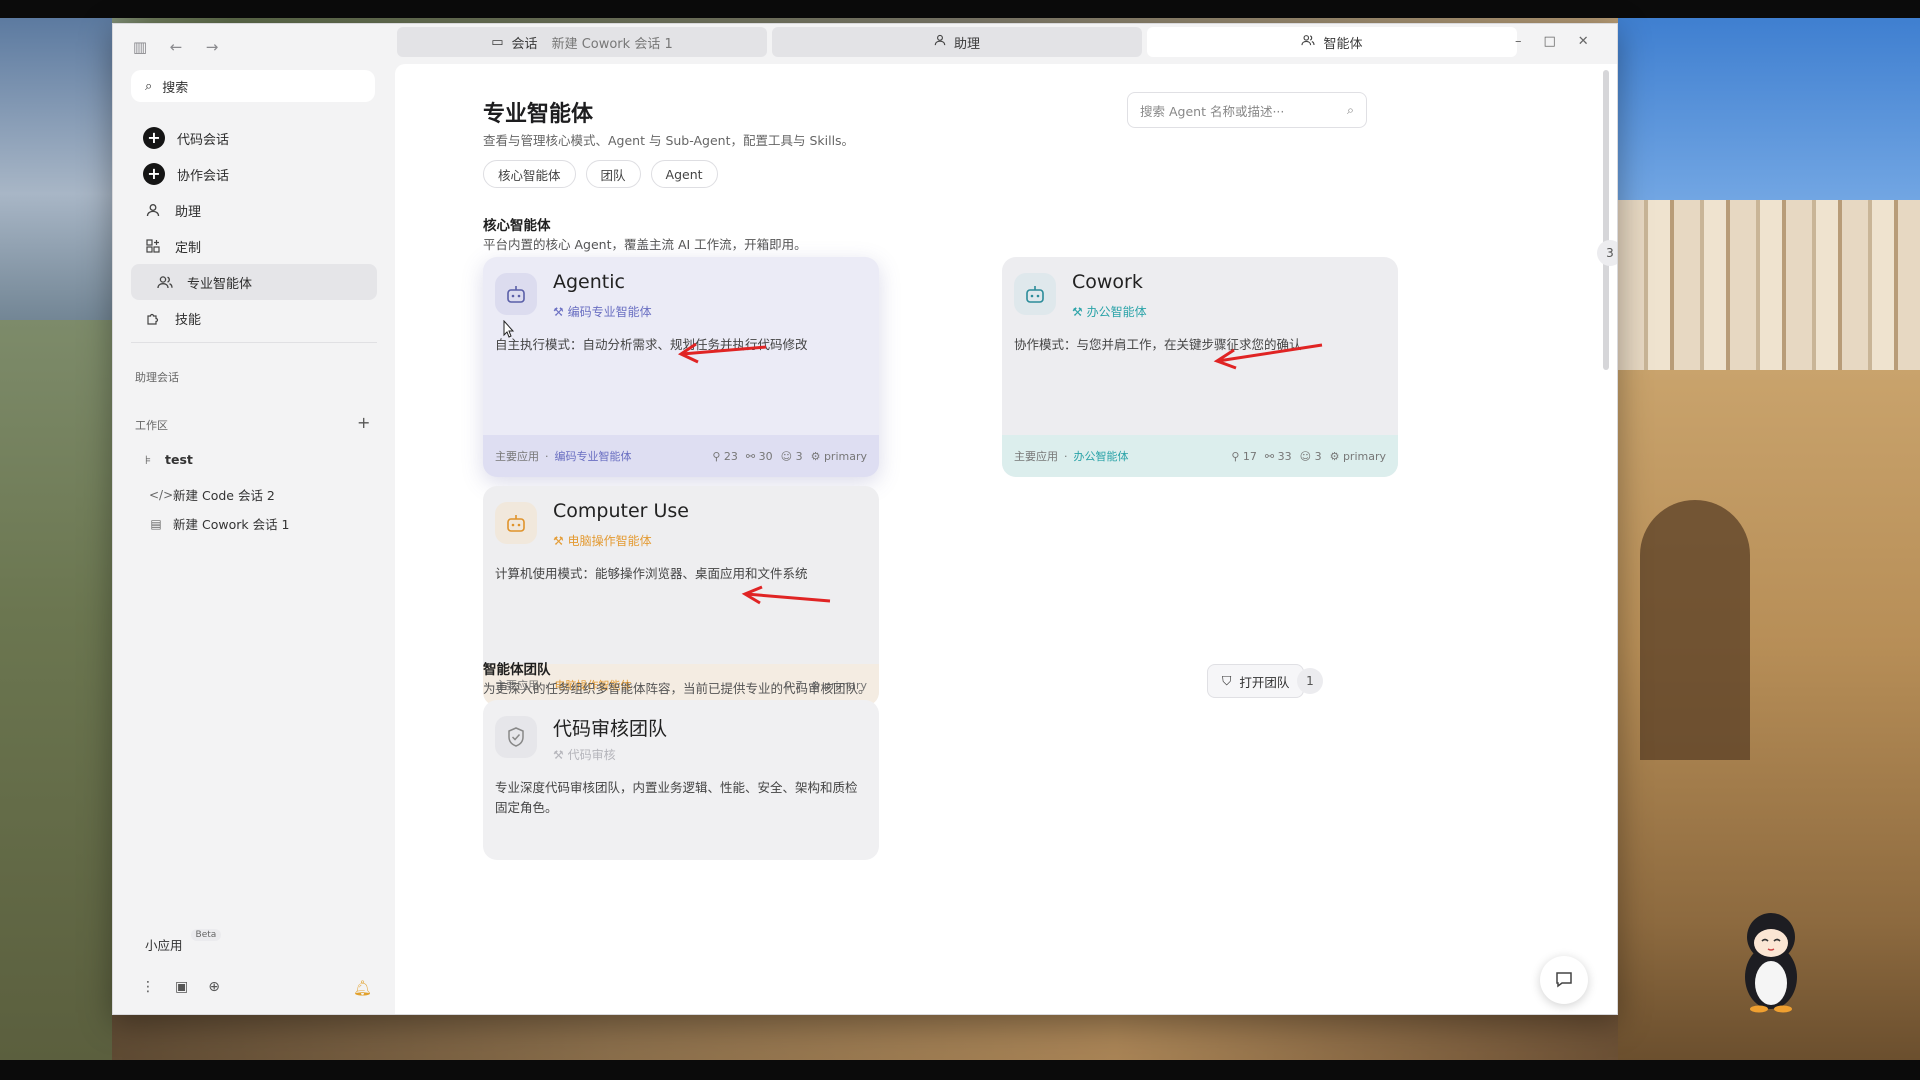  I want to click on workspace-session-label: 新建 Code 会话 2, so click(224, 495).